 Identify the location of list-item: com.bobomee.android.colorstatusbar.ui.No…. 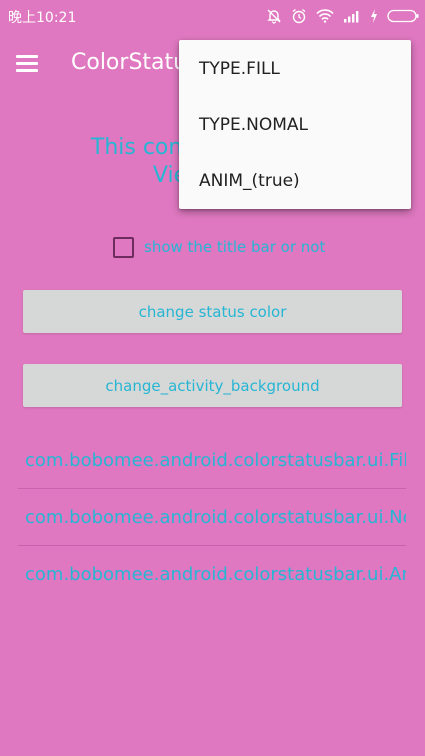
(212, 517).